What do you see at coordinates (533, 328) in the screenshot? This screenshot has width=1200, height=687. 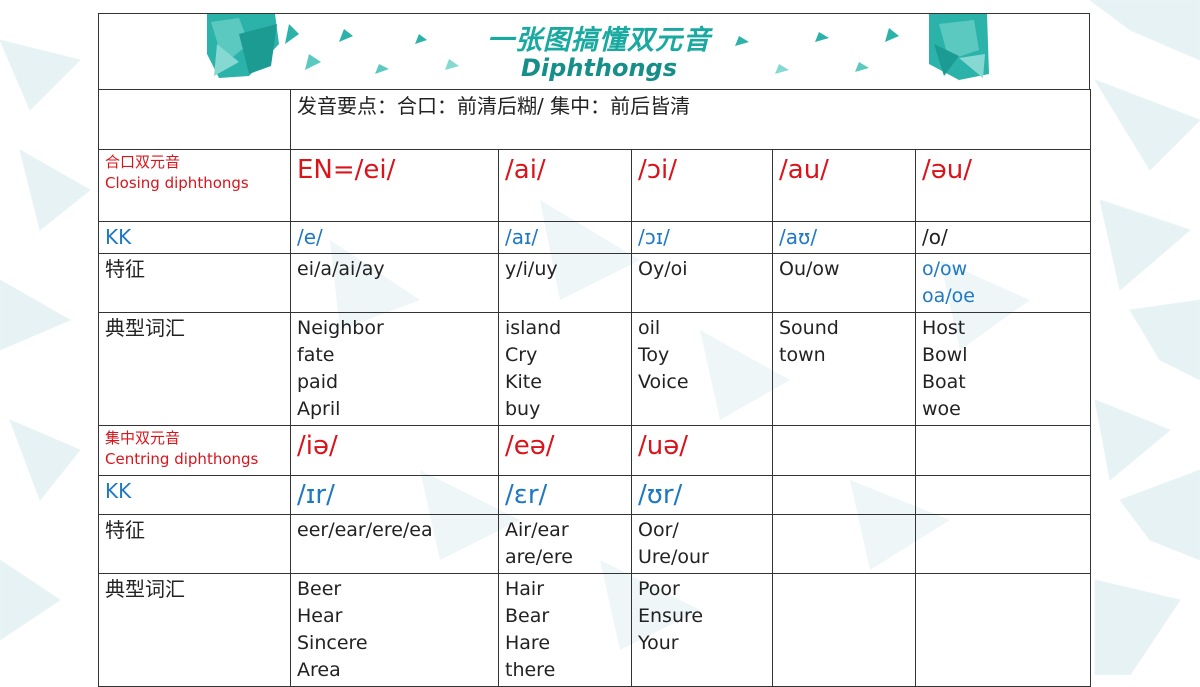 I see `word: island` at bounding box center [533, 328].